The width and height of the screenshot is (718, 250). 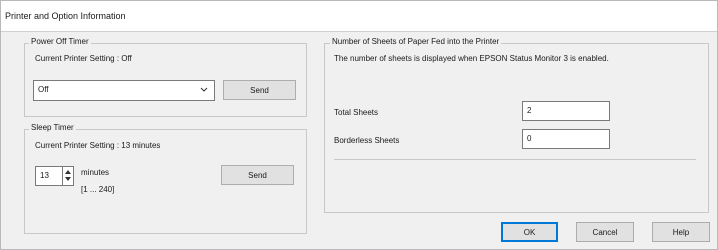 I want to click on spin-down-icon, so click(x=68, y=179).